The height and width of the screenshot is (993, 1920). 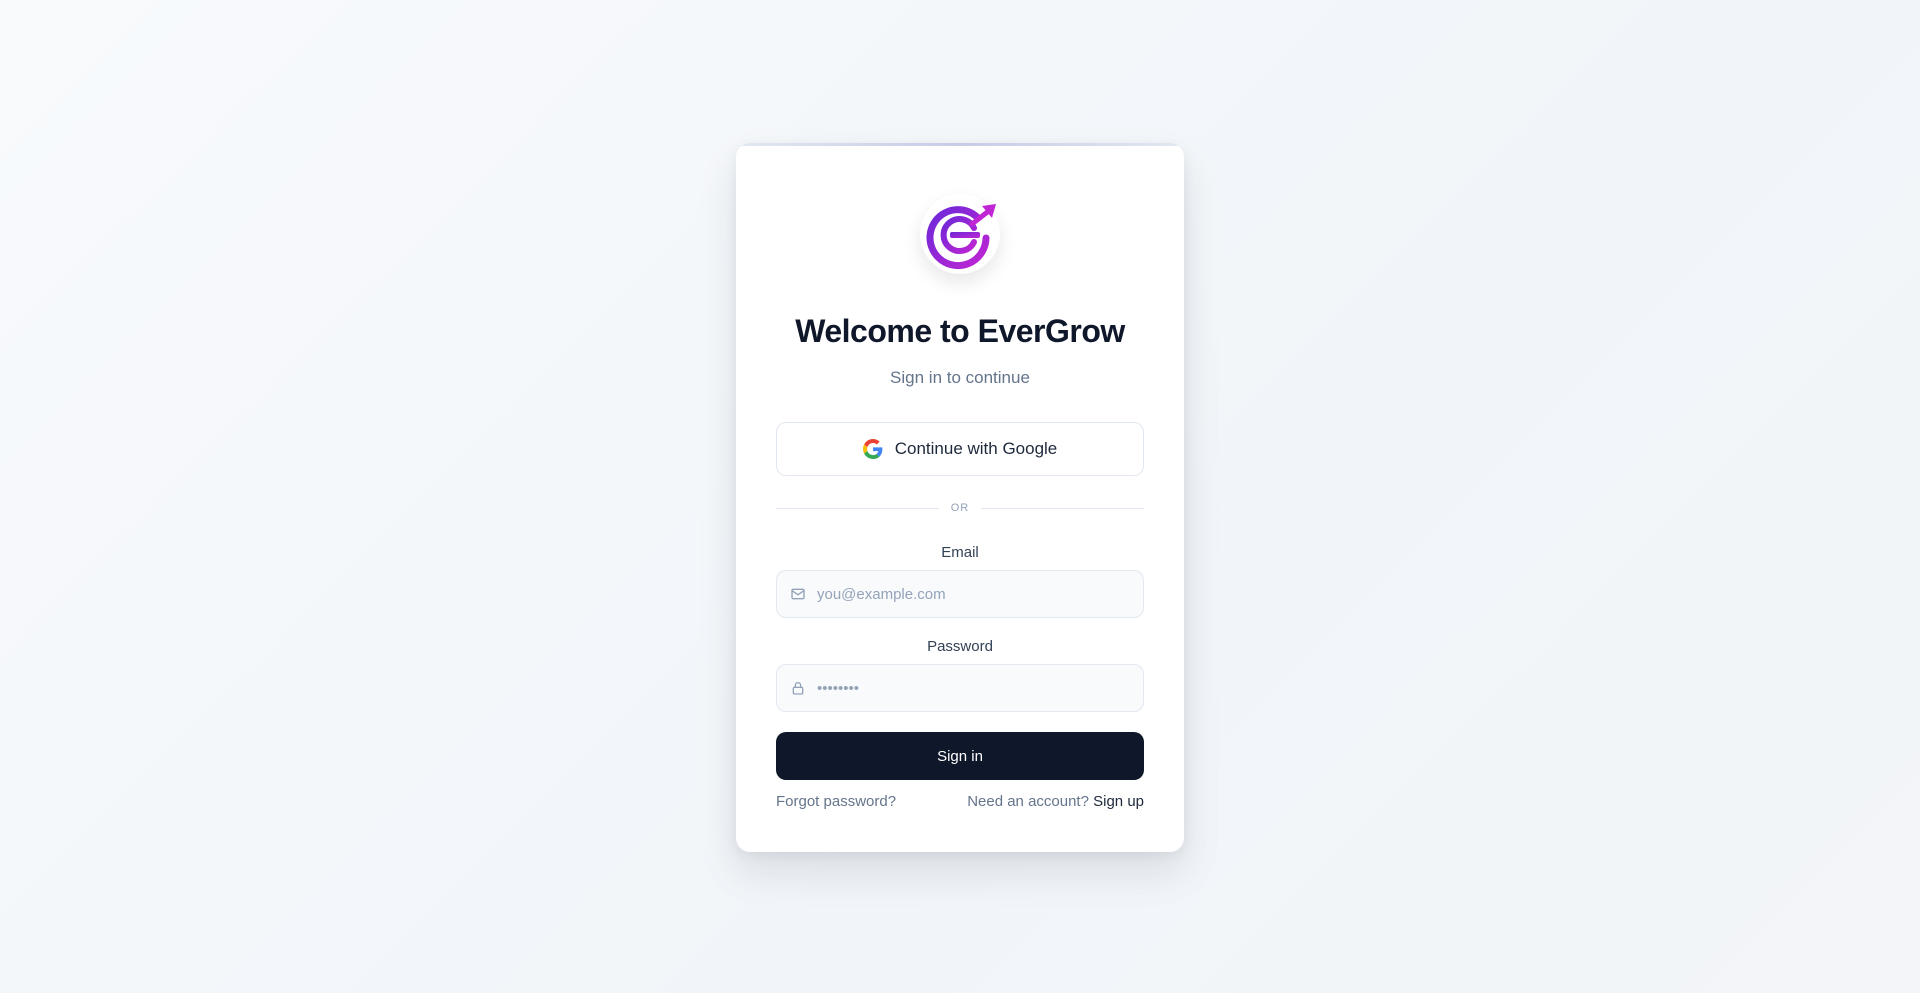 What do you see at coordinates (798, 688) in the screenshot?
I see `lock-icon` at bounding box center [798, 688].